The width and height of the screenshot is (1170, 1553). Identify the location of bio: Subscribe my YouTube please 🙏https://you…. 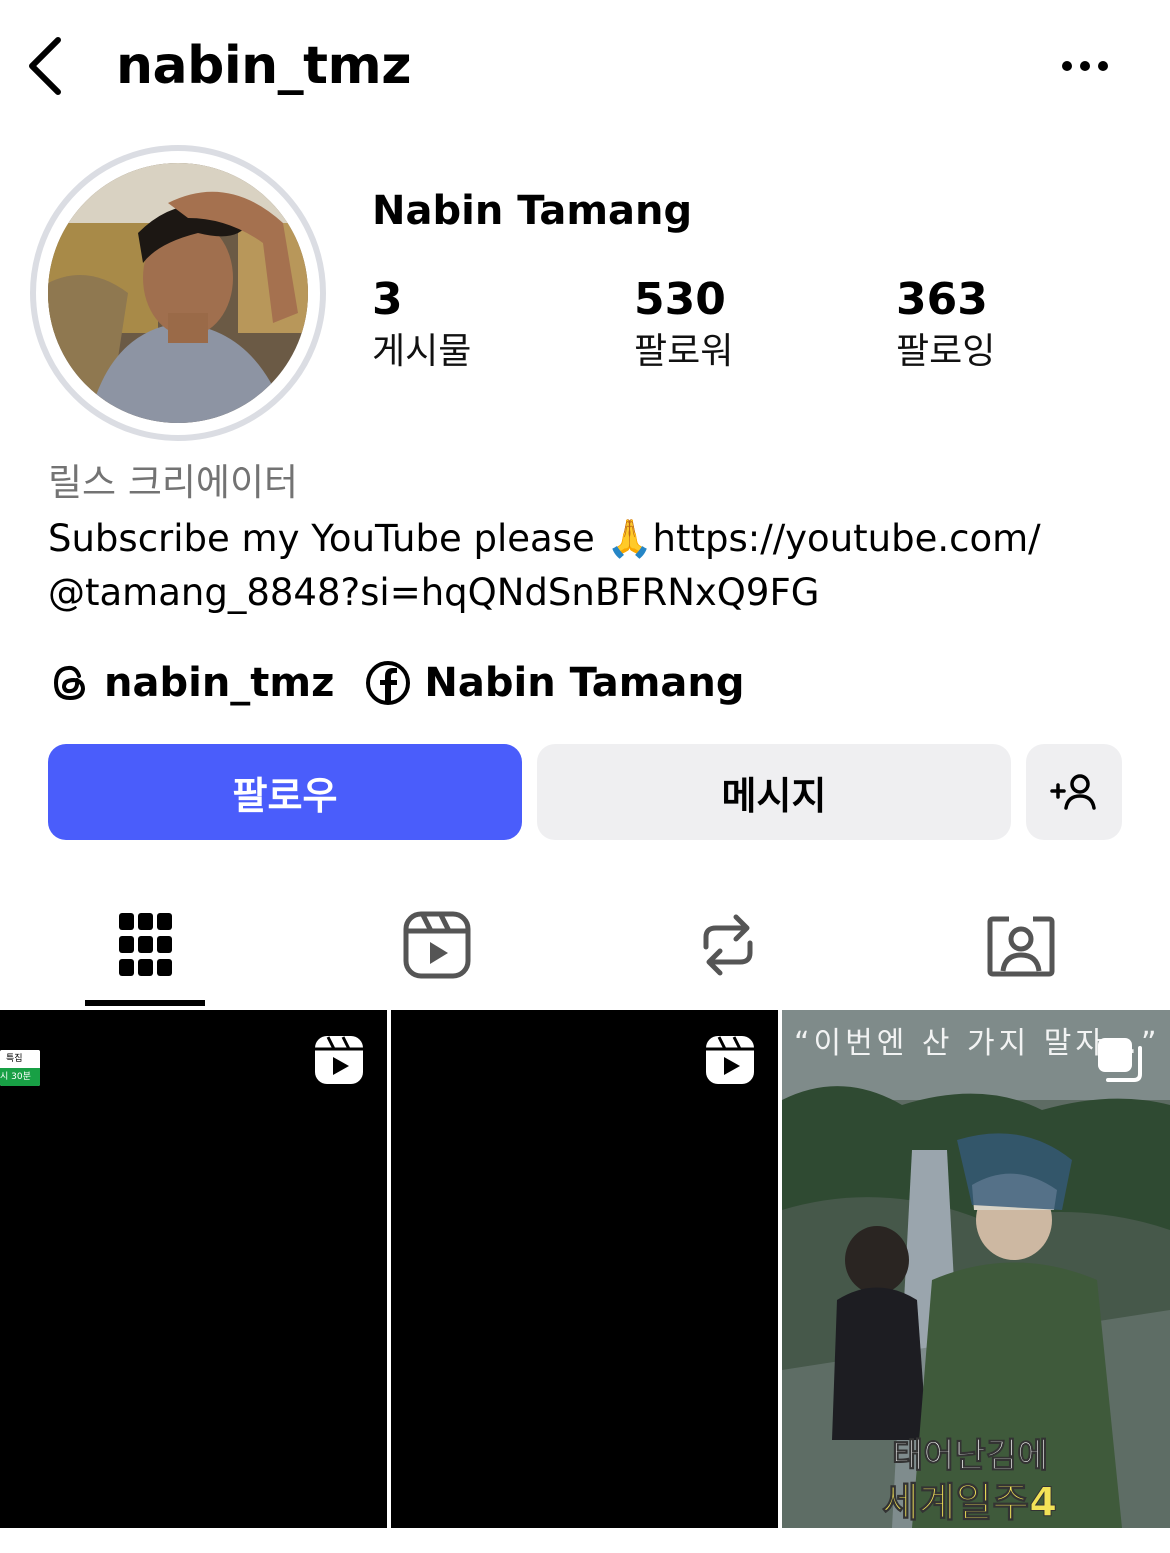
(593, 566).